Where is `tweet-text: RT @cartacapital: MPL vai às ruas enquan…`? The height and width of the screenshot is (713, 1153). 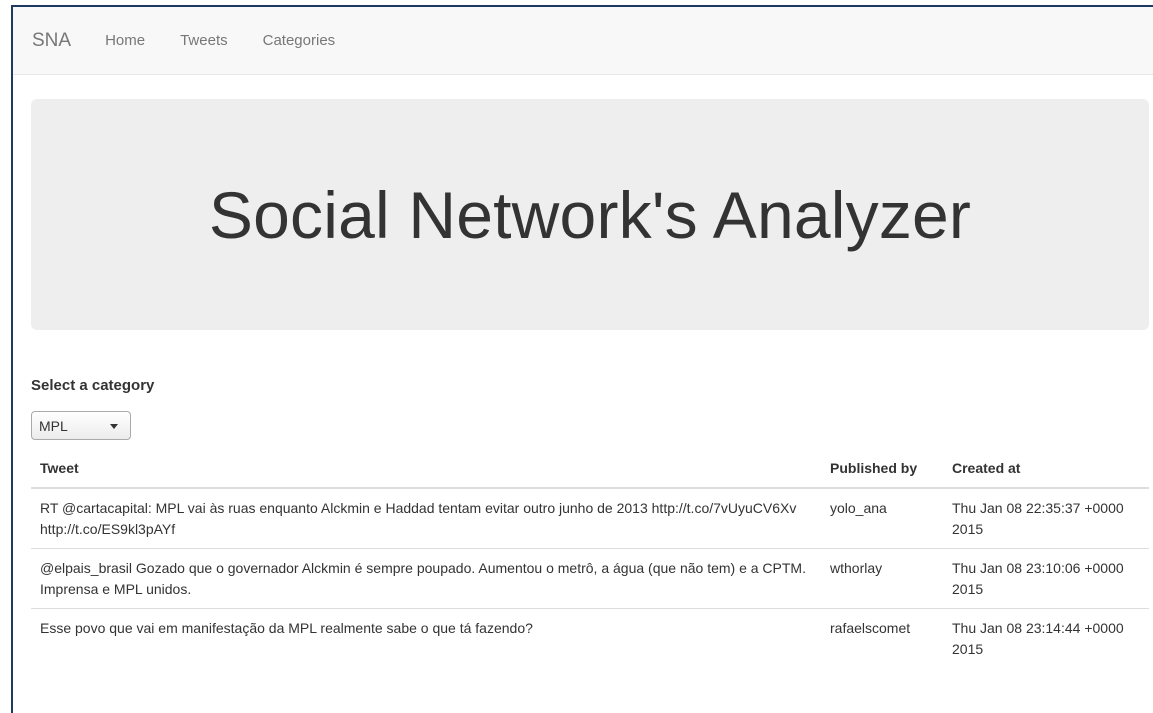 tweet-text: RT @cartacapital: MPL vai às ruas enquan… is located at coordinates (426, 518).